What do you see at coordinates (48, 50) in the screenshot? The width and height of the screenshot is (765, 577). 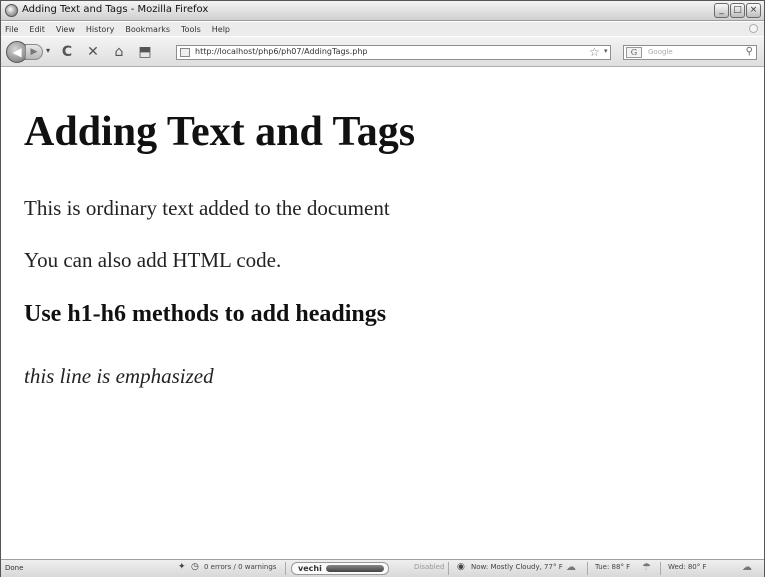 I see `history-dropdown-icon: ▾` at bounding box center [48, 50].